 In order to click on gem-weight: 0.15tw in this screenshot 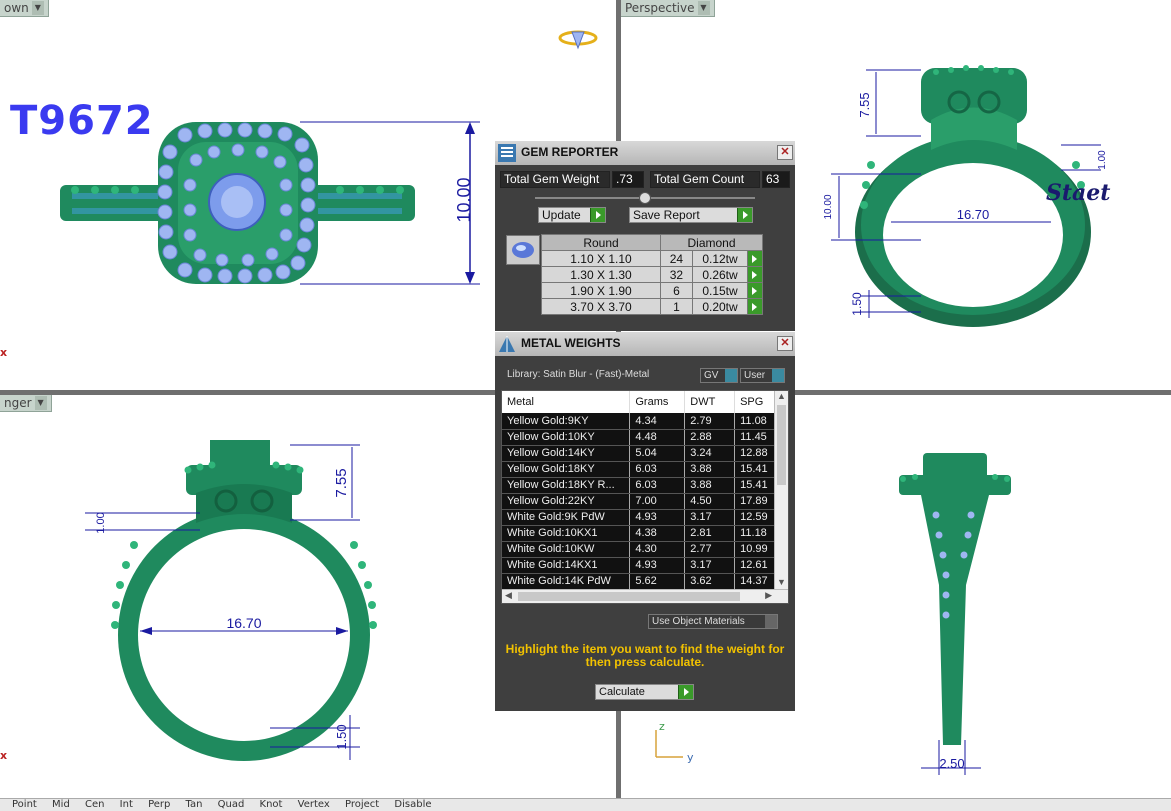, I will do `click(720, 290)`.